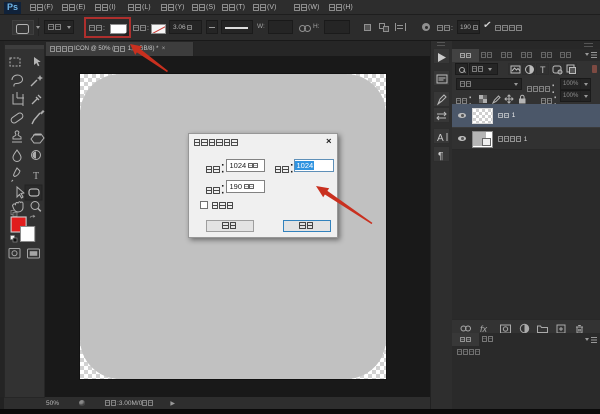 The image size is (600, 414). Describe the element at coordinates (440, 138) in the screenshot. I see `svg-text: A` at that location.